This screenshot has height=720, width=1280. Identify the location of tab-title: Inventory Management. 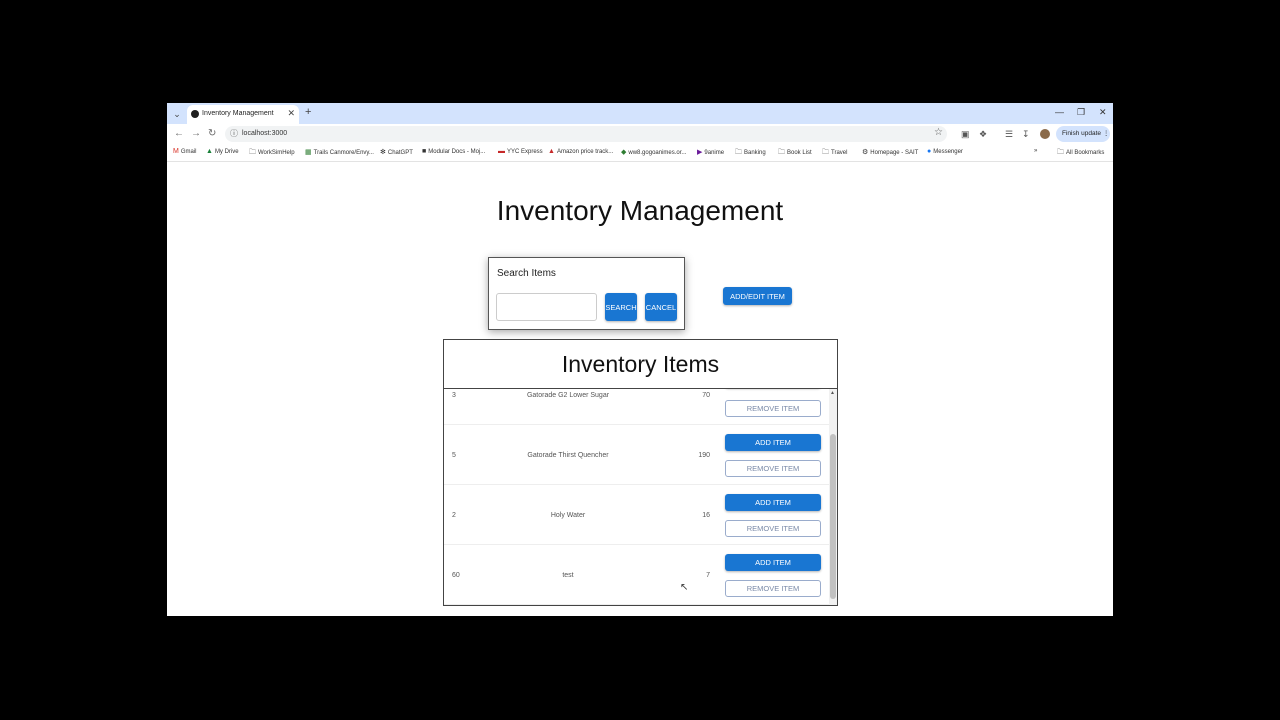
(238, 113).